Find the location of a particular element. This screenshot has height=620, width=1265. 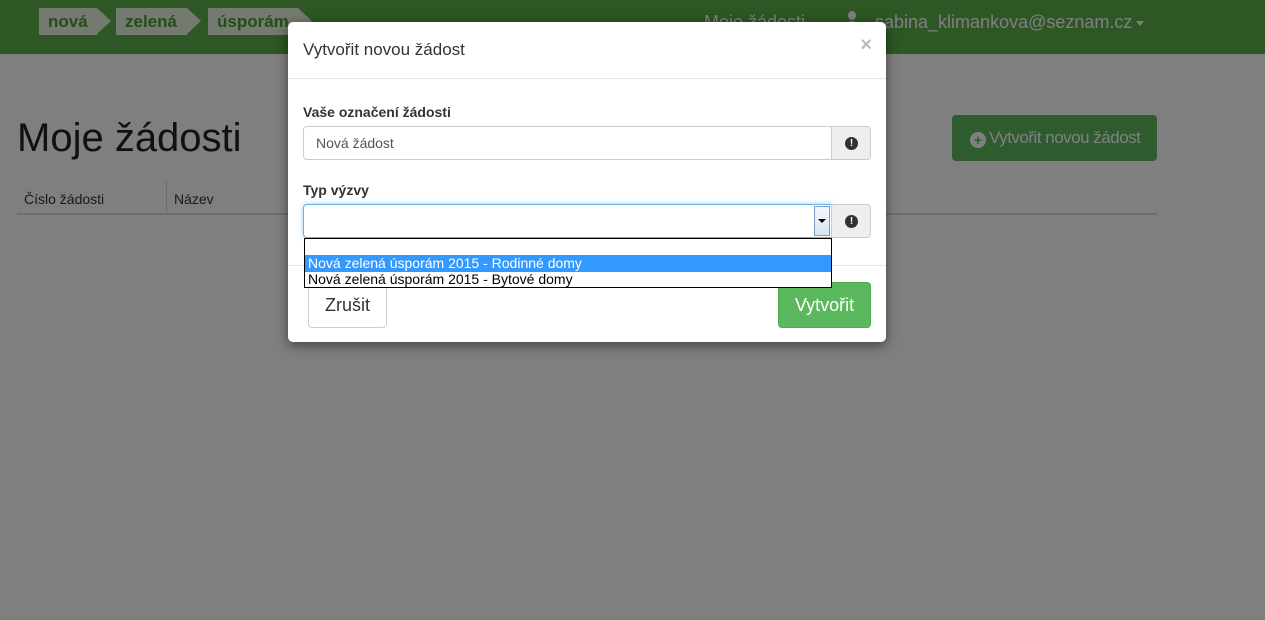

dropdown-option-bytove-domy: Nová zelená úsporám 2015 - Bytové domy is located at coordinates (568, 279).